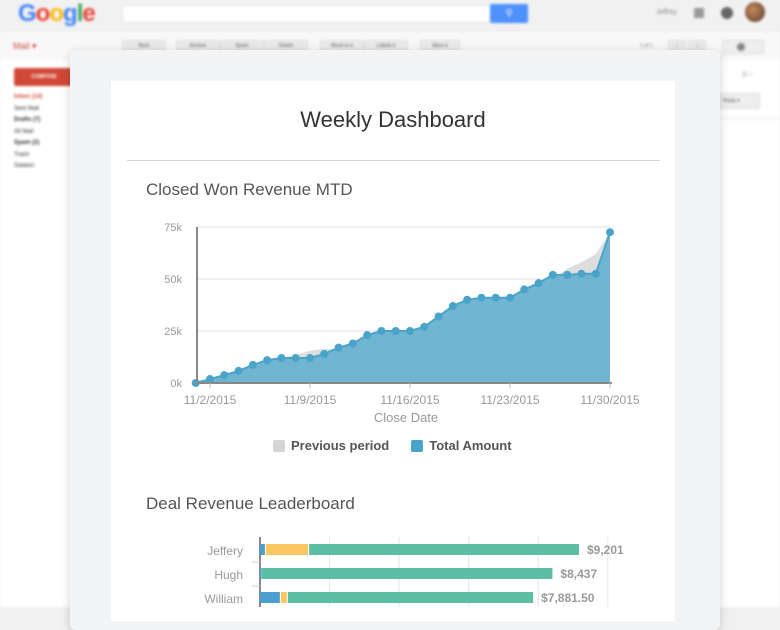 Image resolution: width=780 pixels, height=630 pixels. Describe the element at coordinates (228, 575) in the screenshot. I see `category-label: Hugh` at that location.